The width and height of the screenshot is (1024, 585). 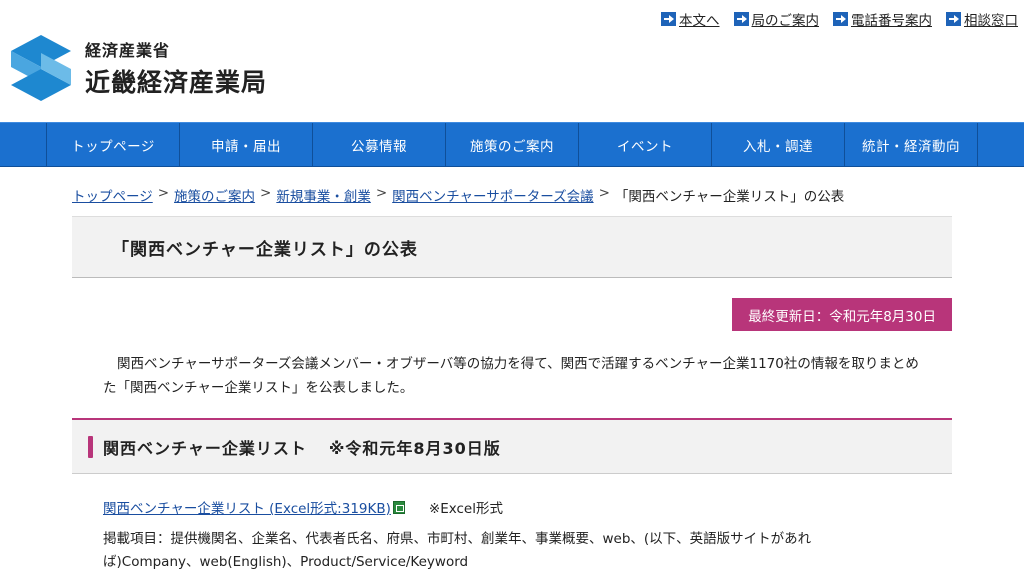 What do you see at coordinates (699, 21) in the screenshot?
I see `skip-to-content-label: 本文へ` at bounding box center [699, 21].